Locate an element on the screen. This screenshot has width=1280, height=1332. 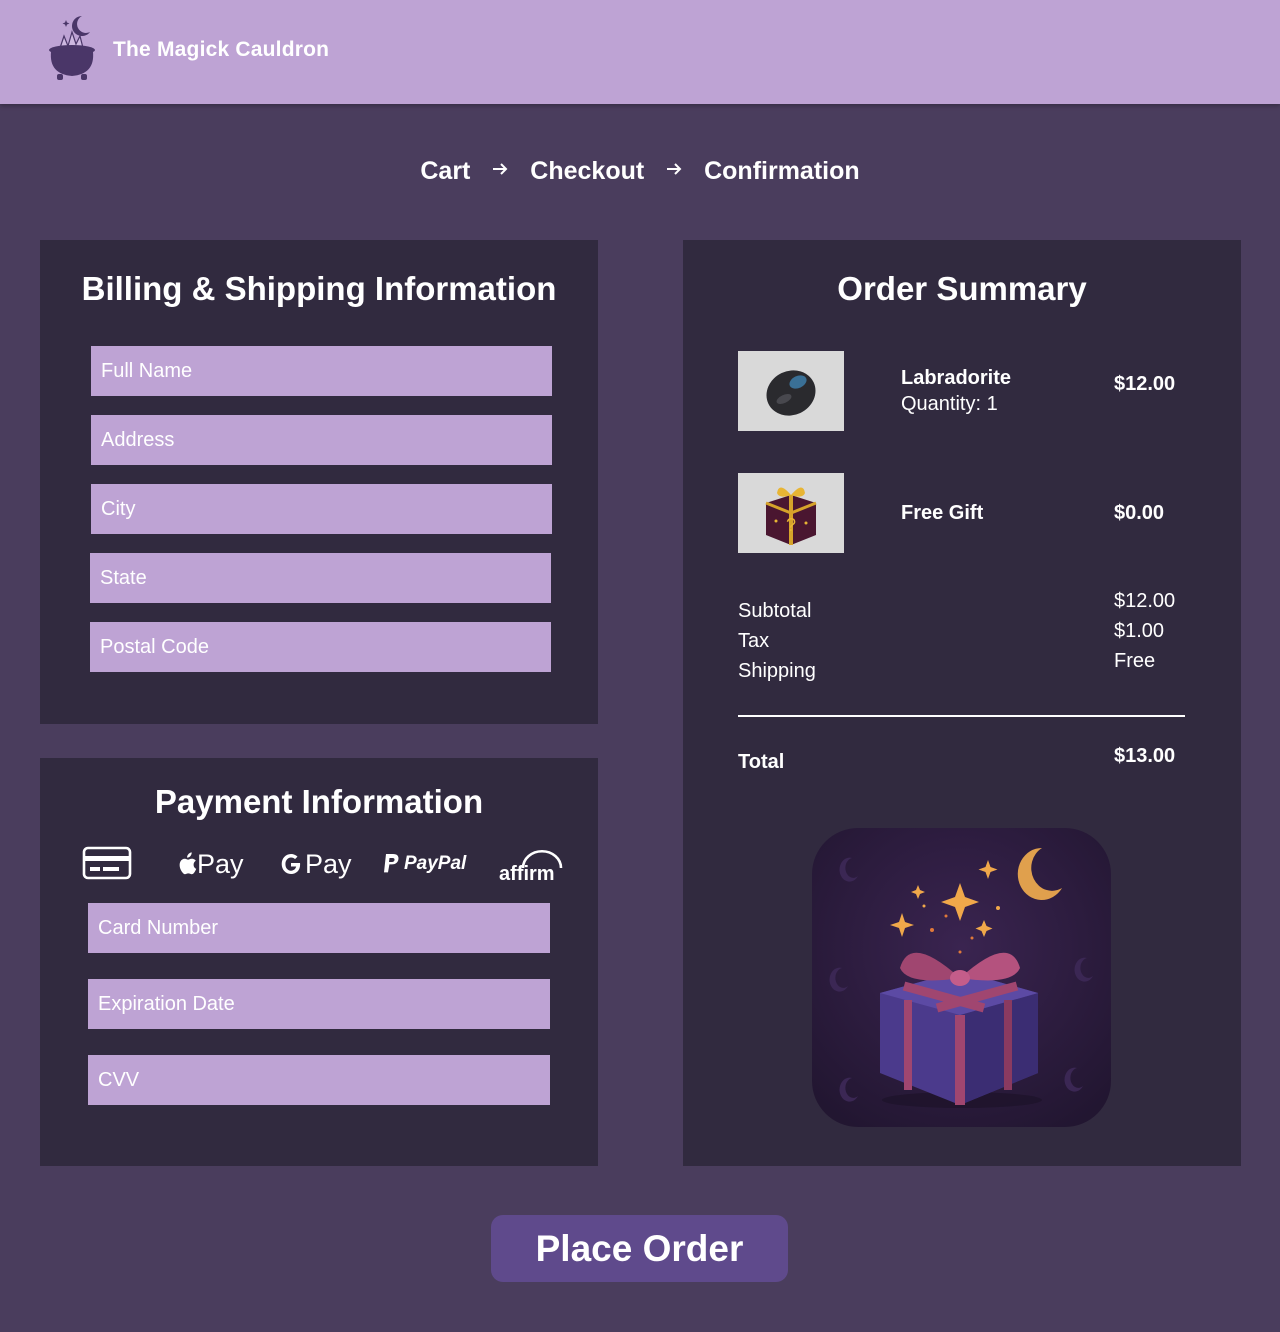
paypal-icon is located at coordinates (391, 863).